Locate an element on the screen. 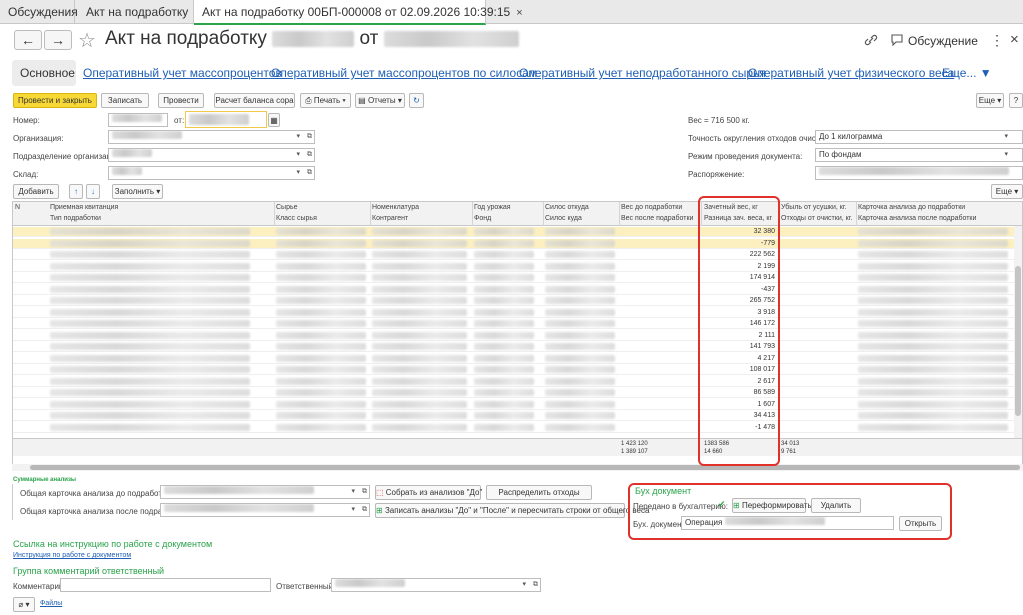  comment-field is located at coordinates (165, 585).